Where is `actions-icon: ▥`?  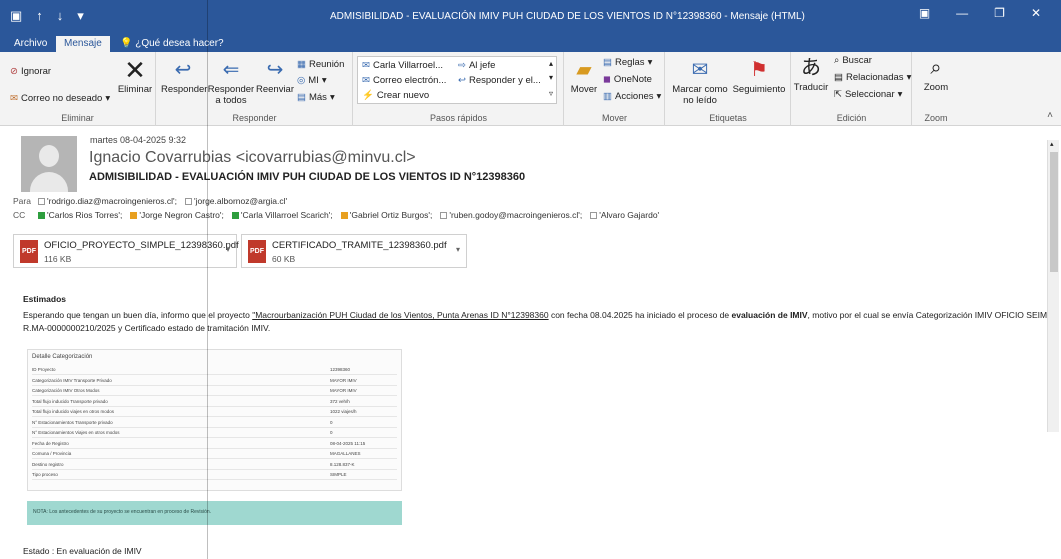 actions-icon: ▥ is located at coordinates (607, 96).